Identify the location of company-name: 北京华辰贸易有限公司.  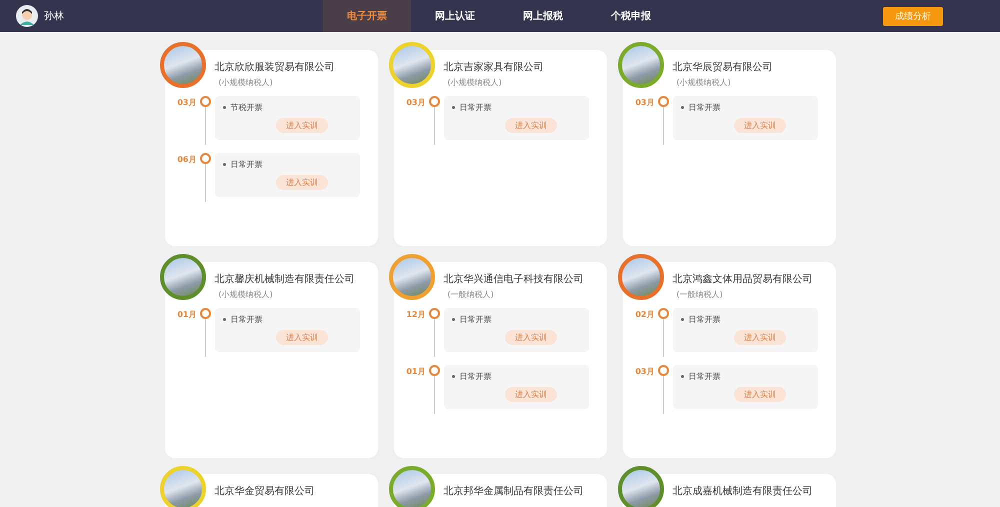
(723, 67).